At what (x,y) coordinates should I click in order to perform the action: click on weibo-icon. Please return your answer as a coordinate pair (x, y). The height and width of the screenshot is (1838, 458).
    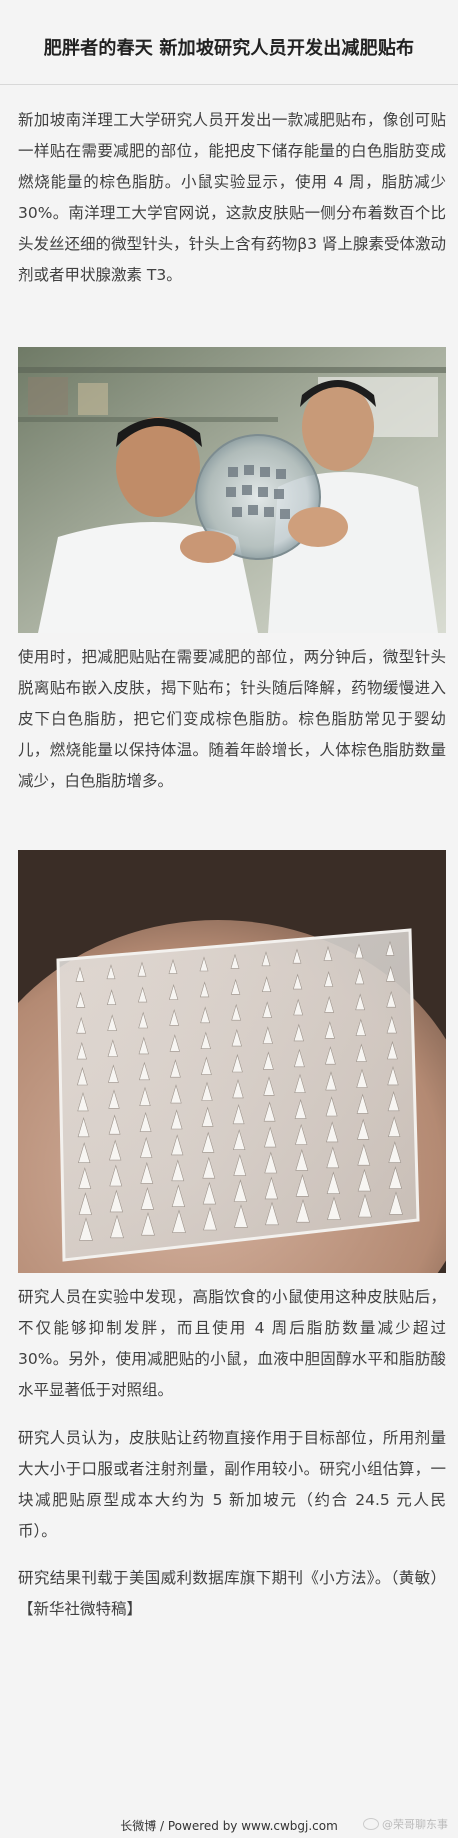
    Looking at the image, I should click on (371, 1824).